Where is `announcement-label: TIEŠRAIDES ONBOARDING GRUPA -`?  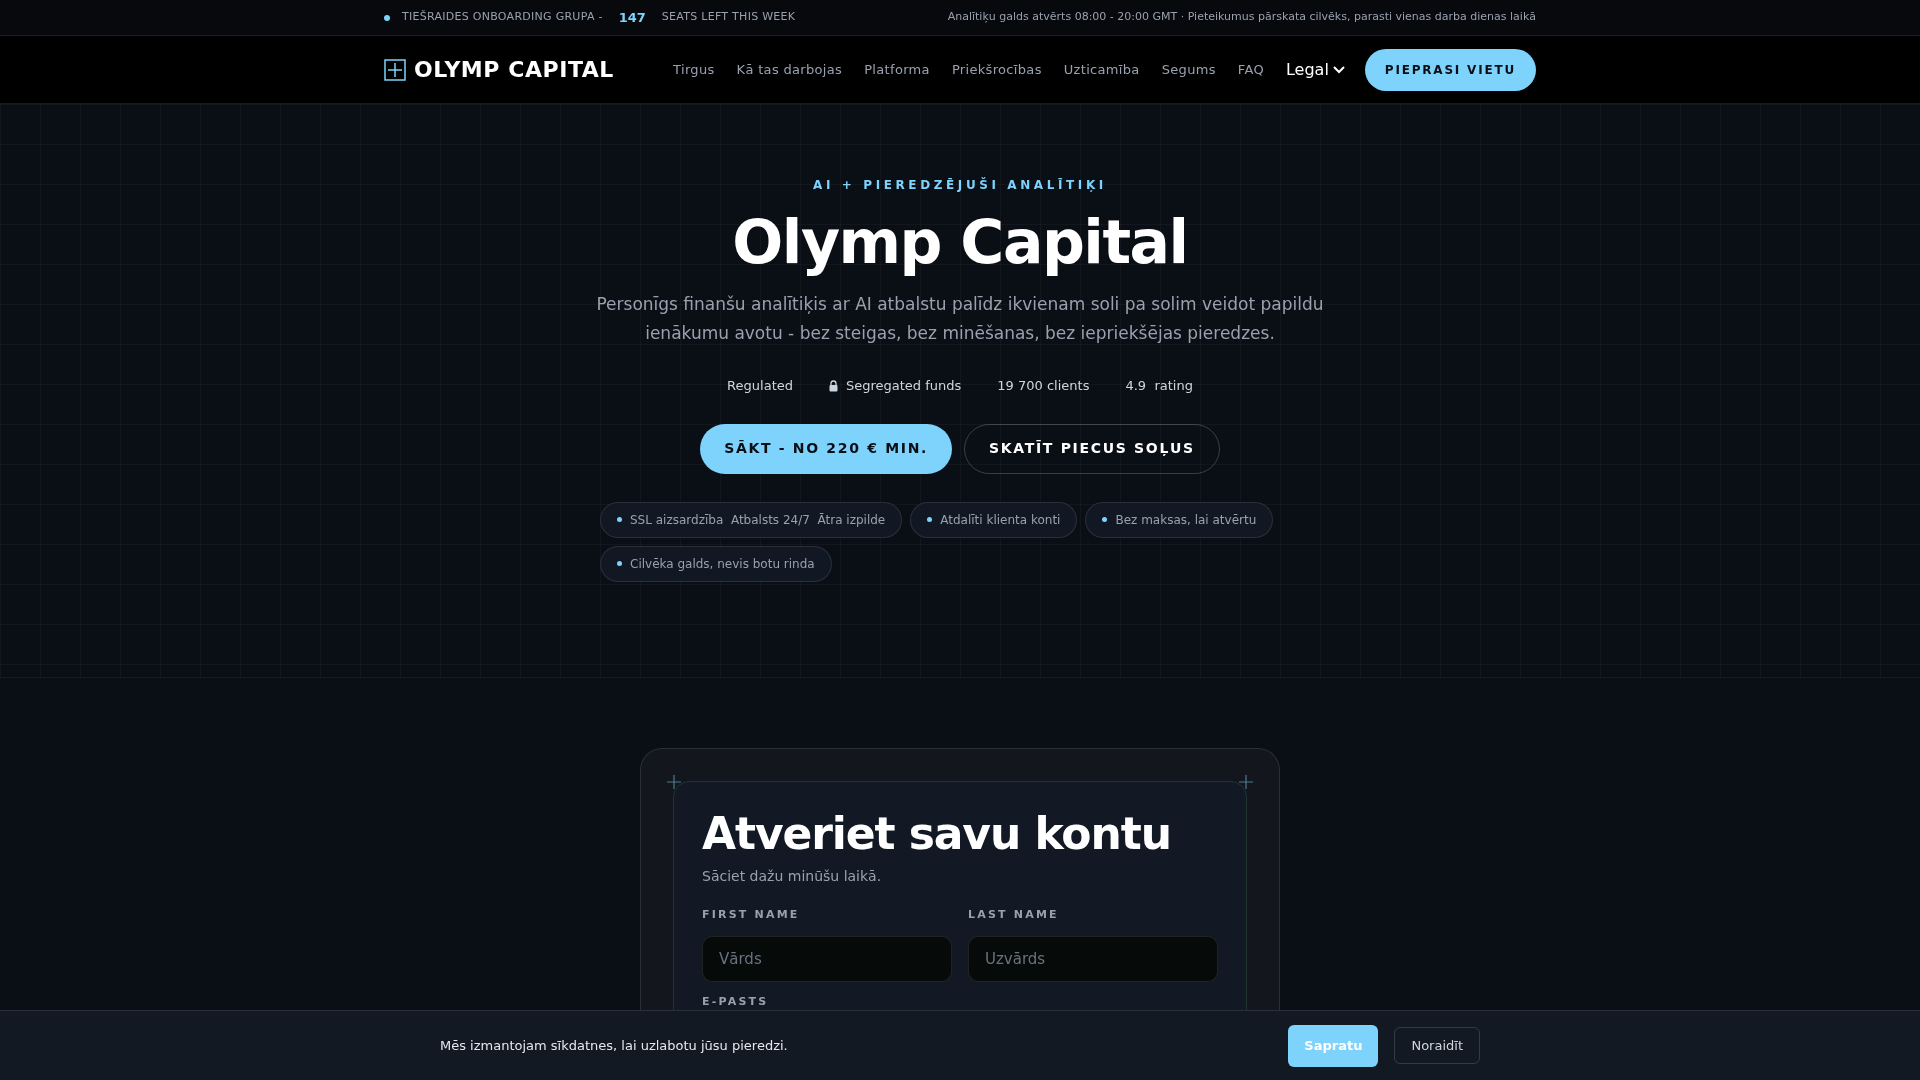 announcement-label: TIEŠRAIDES ONBOARDING GRUPA - is located at coordinates (502, 17).